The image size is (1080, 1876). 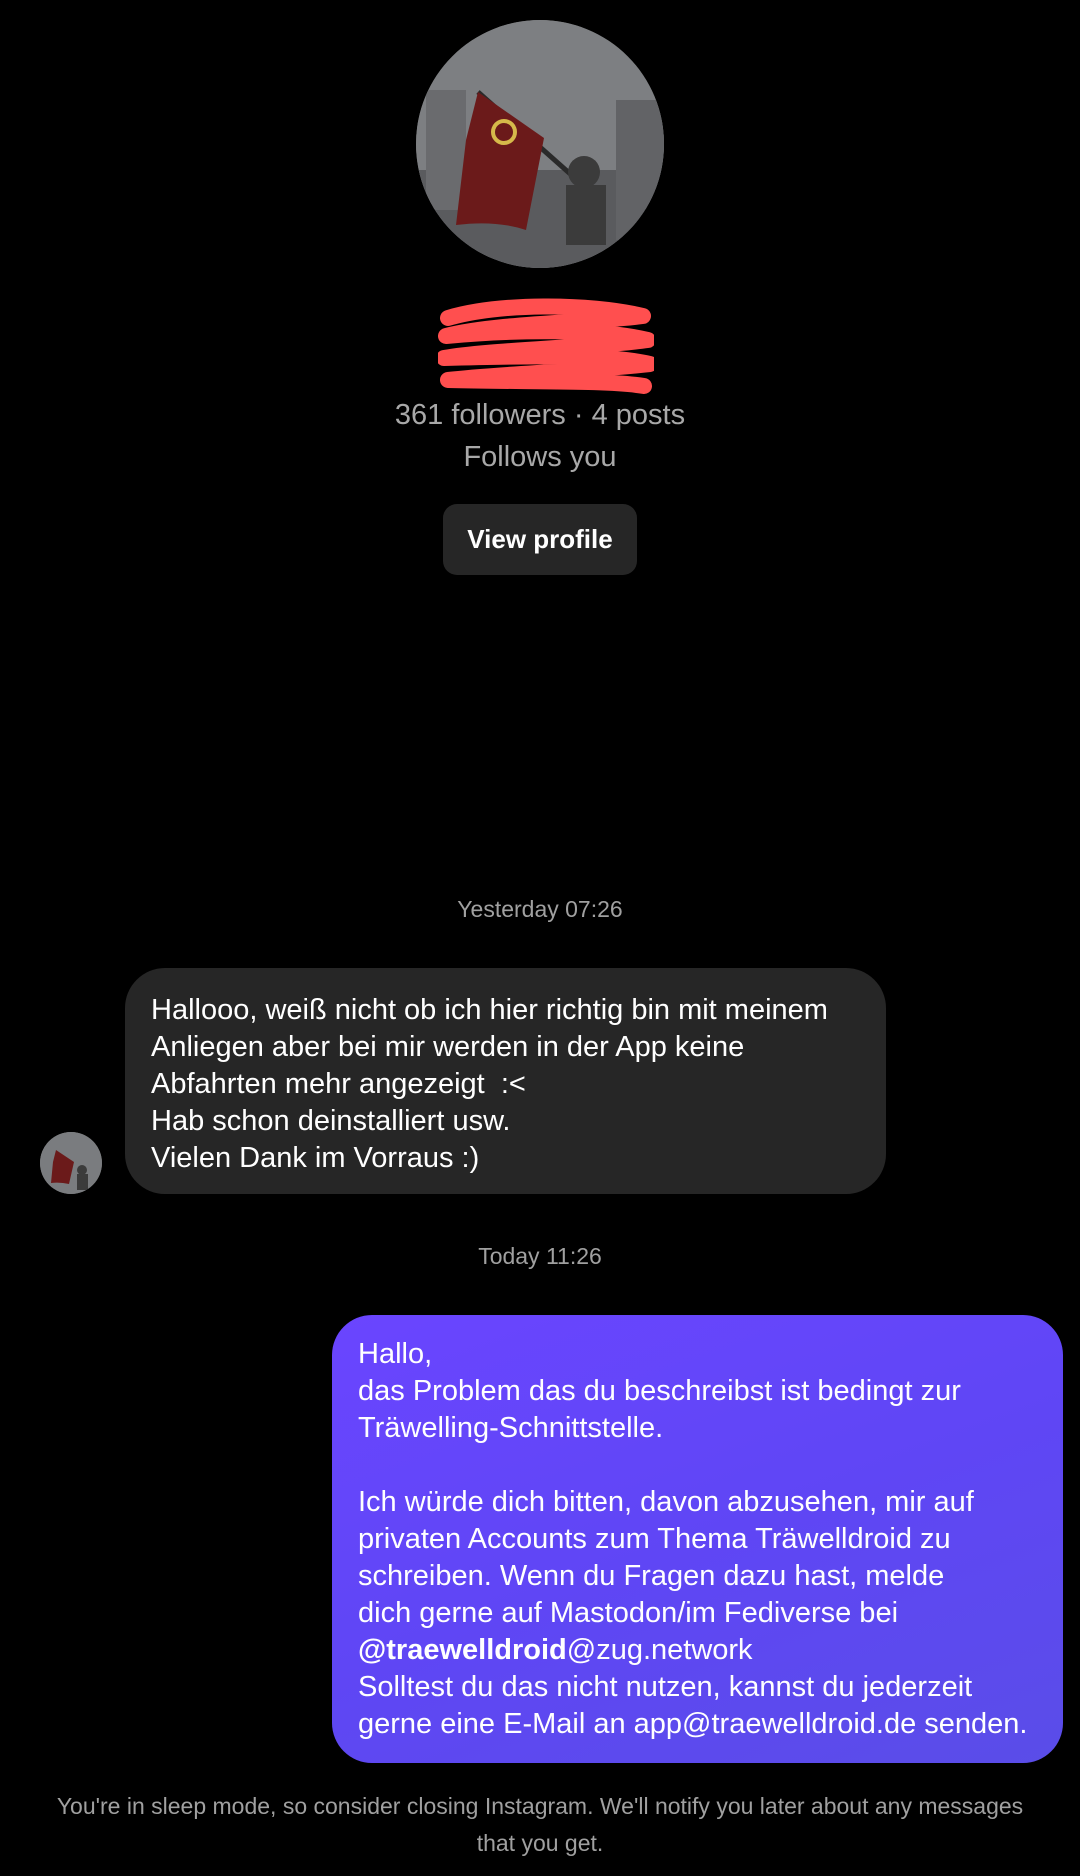 I want to click on message-text-line: Träwelling-Schnittstelle., so click(x=511, y=1428).